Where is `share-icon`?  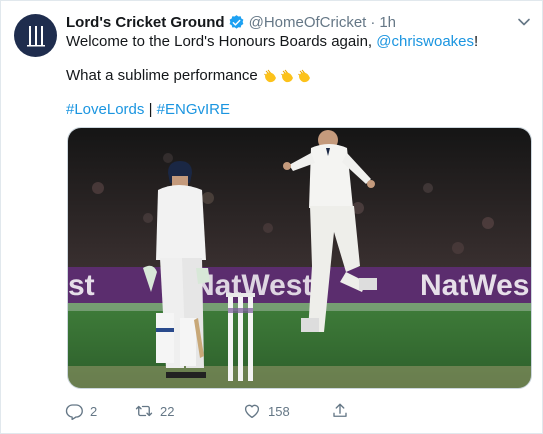
share-icon is located at coordinates (340, 410).